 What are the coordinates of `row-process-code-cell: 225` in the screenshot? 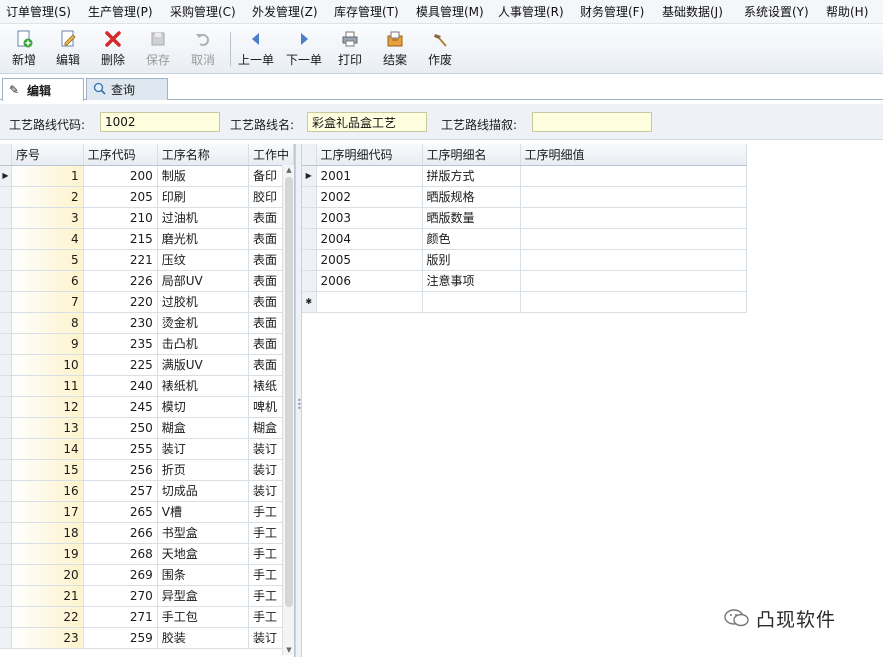 It's located at (120, 365).